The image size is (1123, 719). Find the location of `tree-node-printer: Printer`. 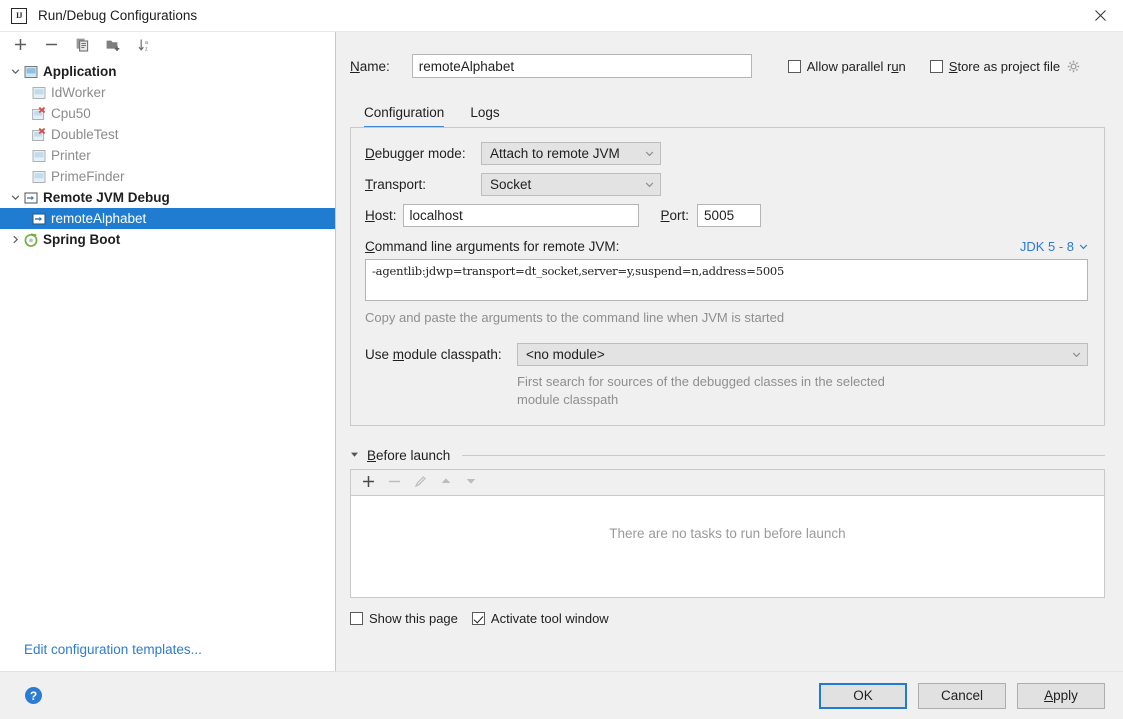

tree-node-printer: Printer is located at coordinates (167, 155).